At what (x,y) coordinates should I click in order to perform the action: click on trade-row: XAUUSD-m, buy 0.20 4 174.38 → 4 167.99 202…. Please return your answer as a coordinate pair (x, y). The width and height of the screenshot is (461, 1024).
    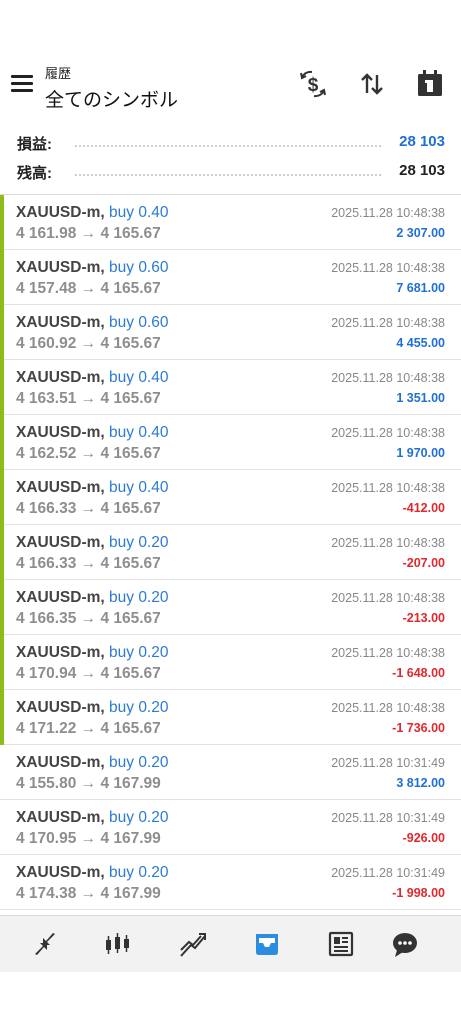
    Looking at the image, I should click on (230, 882).